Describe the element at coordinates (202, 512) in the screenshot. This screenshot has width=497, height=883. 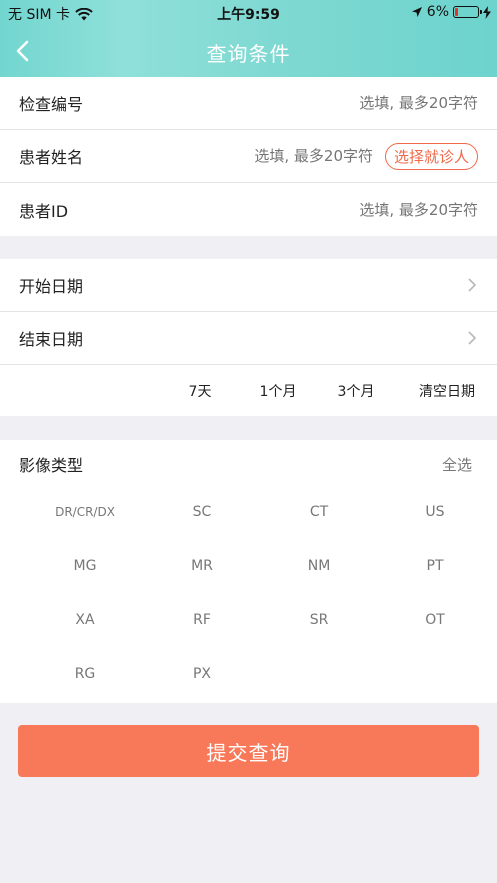
I see `type-option-sc: SC` at that location.